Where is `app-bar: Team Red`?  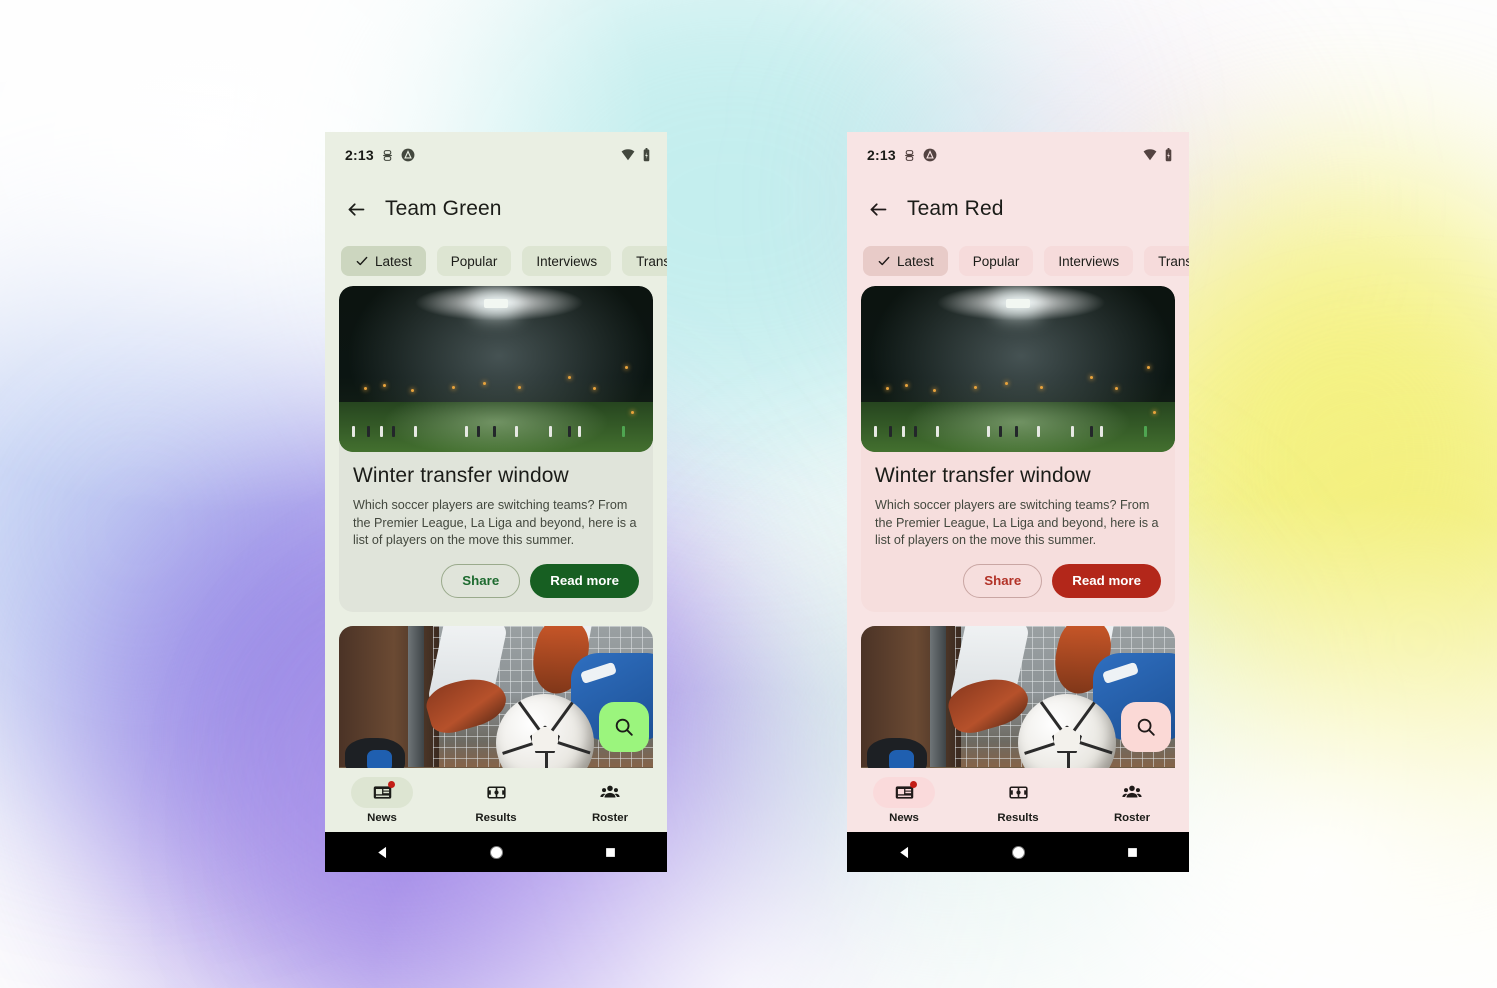
app-bar: Team Red is located at coordinates (1018, 209).